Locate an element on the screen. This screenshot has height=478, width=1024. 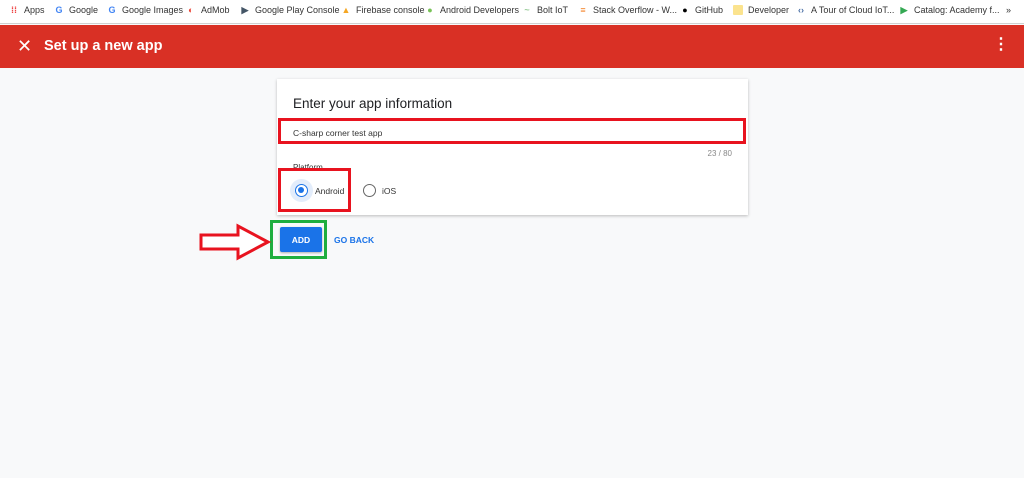
bookmark-admob: ◐ AdMob is located at coordinates (208, 10).